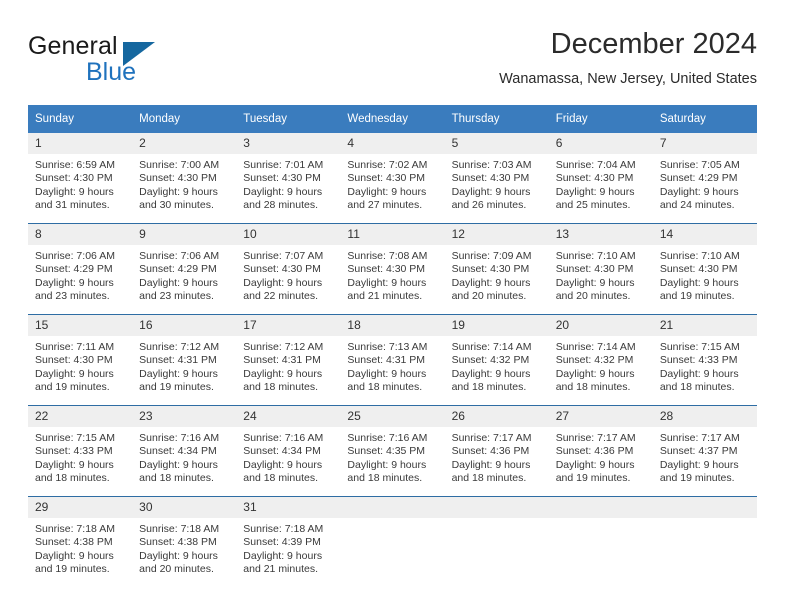 The width and height of the screenshot is (792, 612). I want to click on day-number: 15, so click(80, 325).